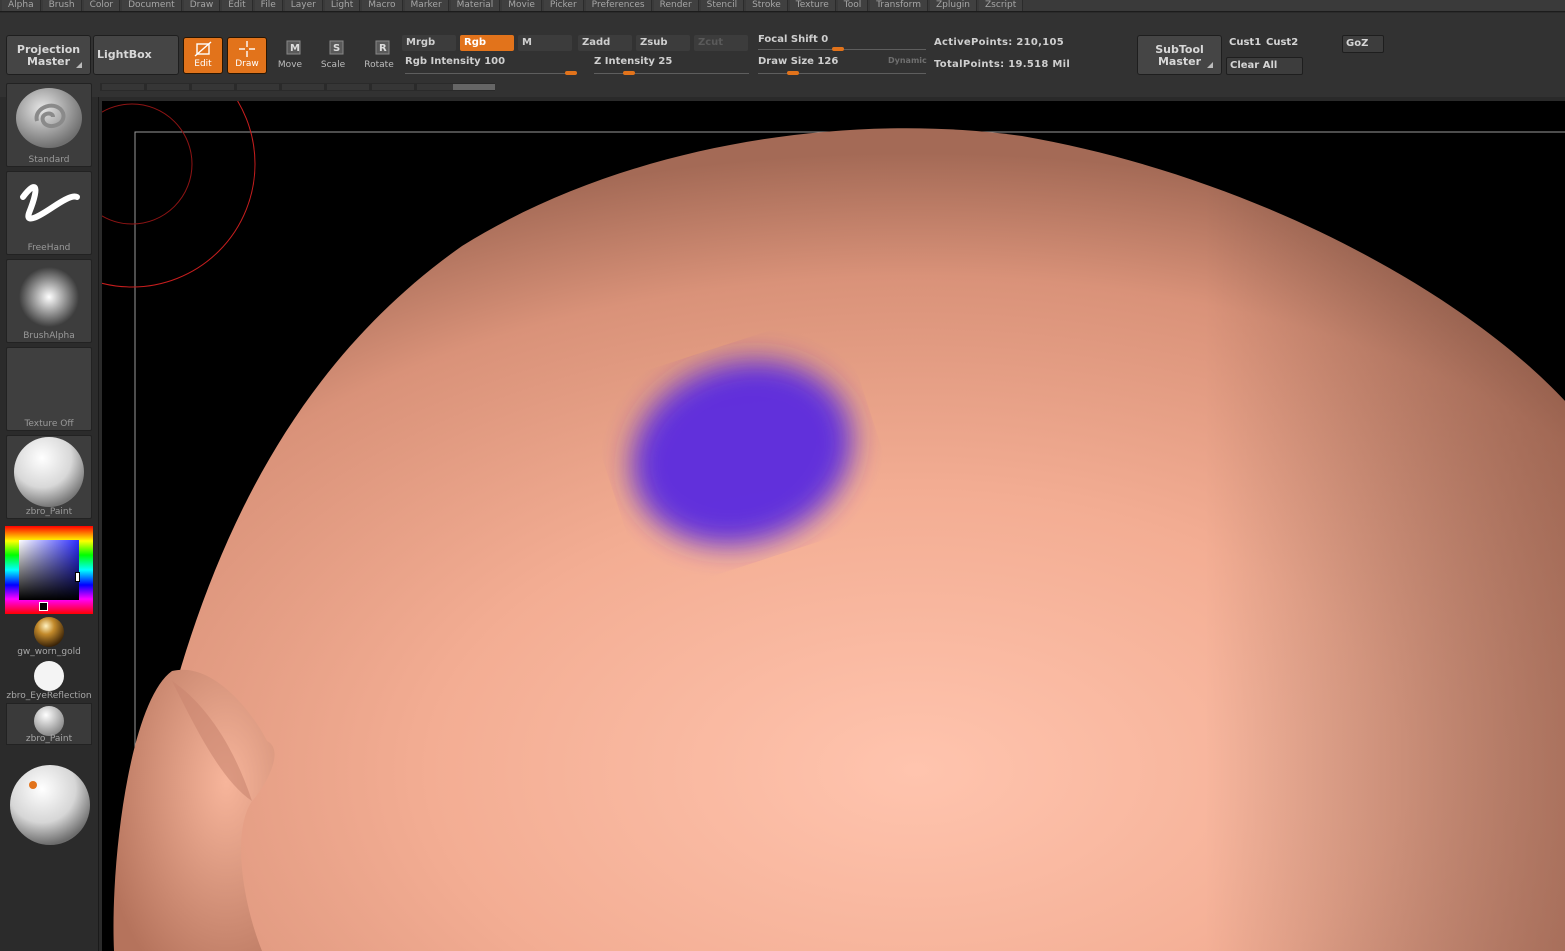  I want to click on alpha-slot: BrushAlpha, so click(49, 301).